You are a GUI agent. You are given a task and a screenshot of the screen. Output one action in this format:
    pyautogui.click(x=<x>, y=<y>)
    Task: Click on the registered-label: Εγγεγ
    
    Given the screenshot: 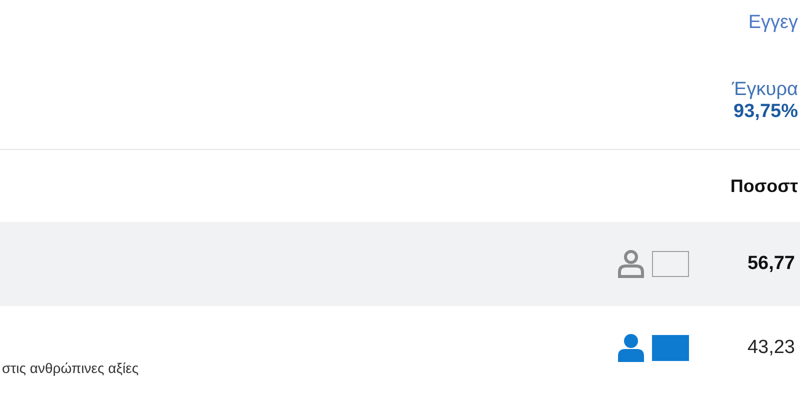 What is the action you would take?
    pyautogui.click(x=773, y=22)
    